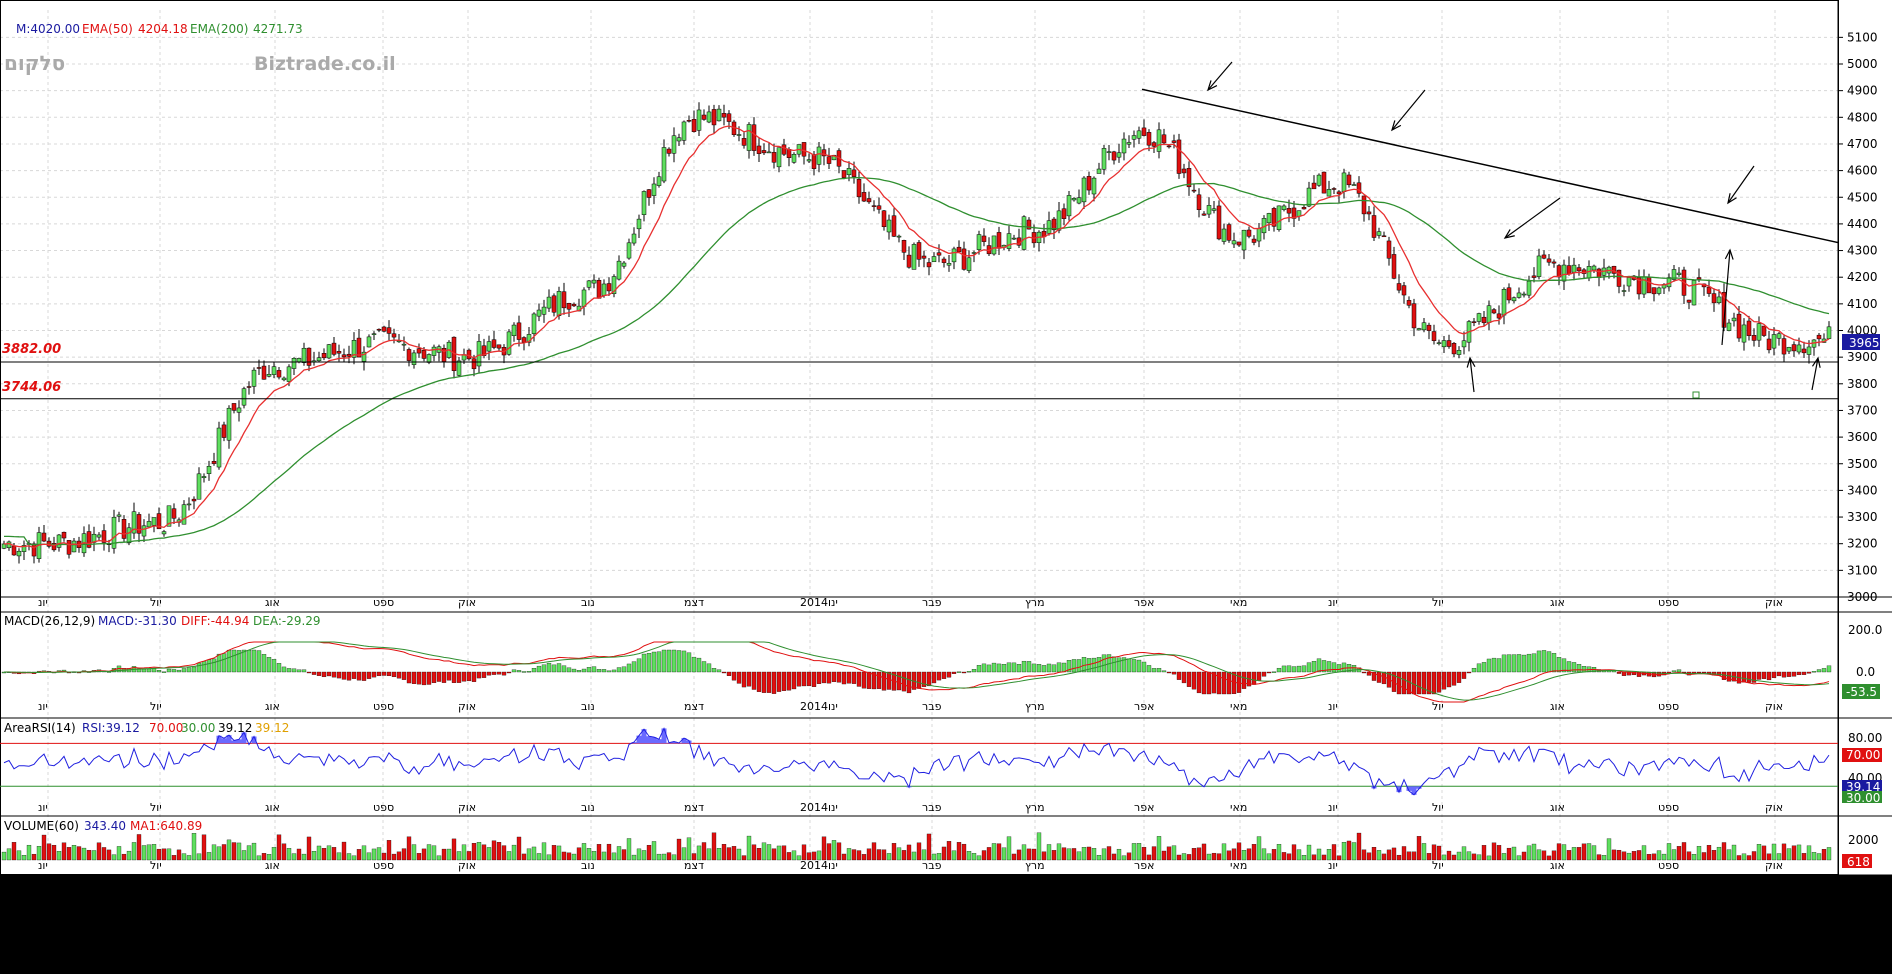 The height and width of the screenshot is (974, 1892). Describe the element at coordinates (287, 621) in the screenshot. I see `macd-dea: DEA:-29.29` at that location.